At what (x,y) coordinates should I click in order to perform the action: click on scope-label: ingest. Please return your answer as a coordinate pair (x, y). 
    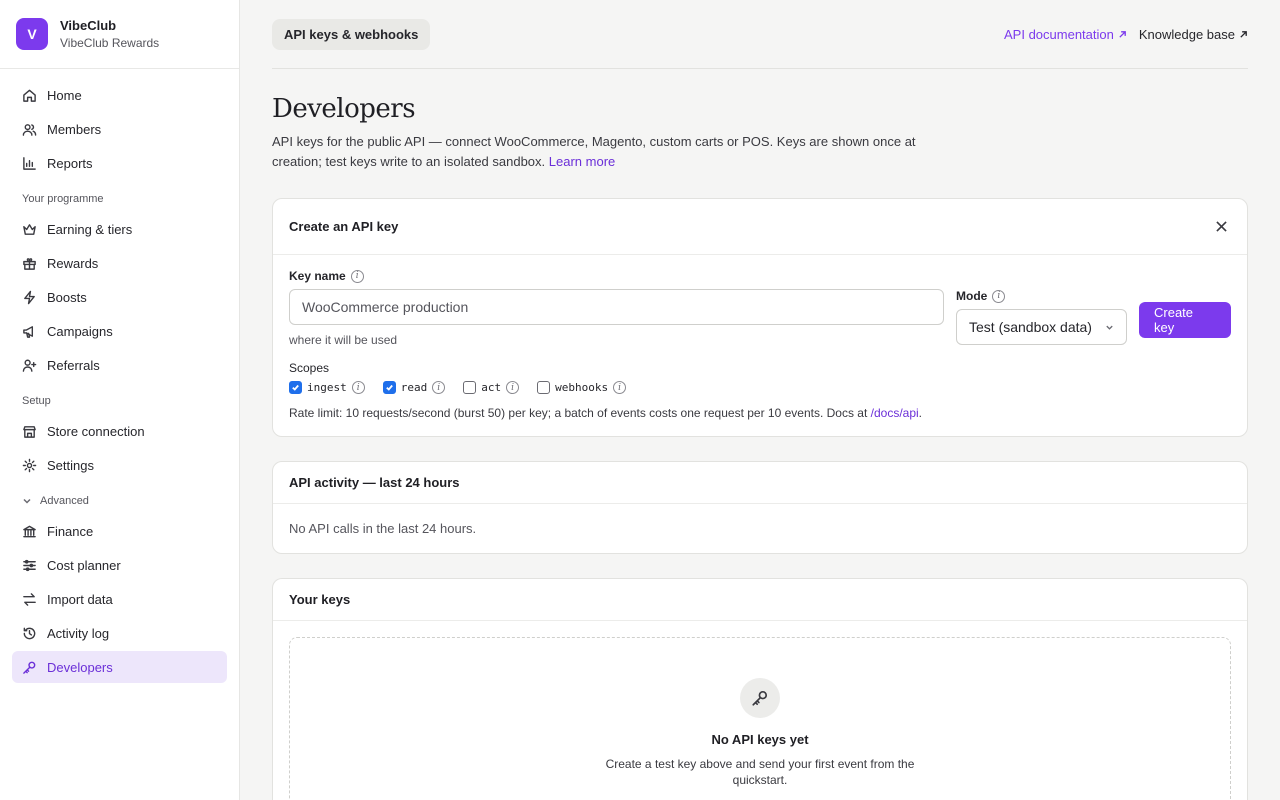
    Looking at the image, I should click on (327, 387).